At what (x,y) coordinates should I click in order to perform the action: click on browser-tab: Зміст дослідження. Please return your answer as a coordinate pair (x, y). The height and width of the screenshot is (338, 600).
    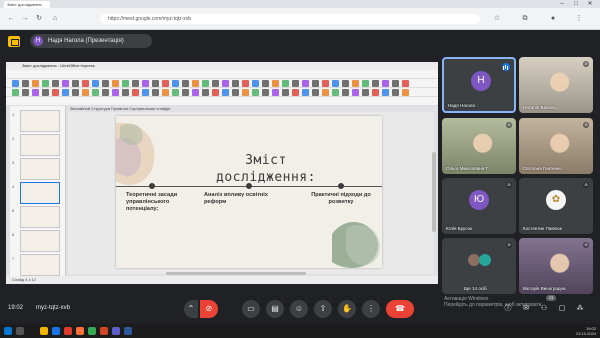
    Looking at the image, I should click on (27, 4).